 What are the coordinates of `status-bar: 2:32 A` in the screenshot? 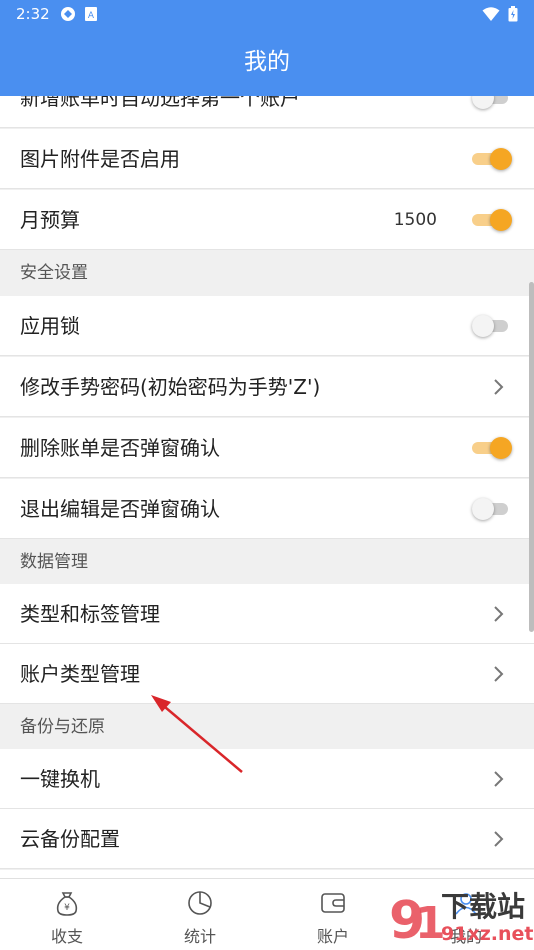 It's located at (267, 14).